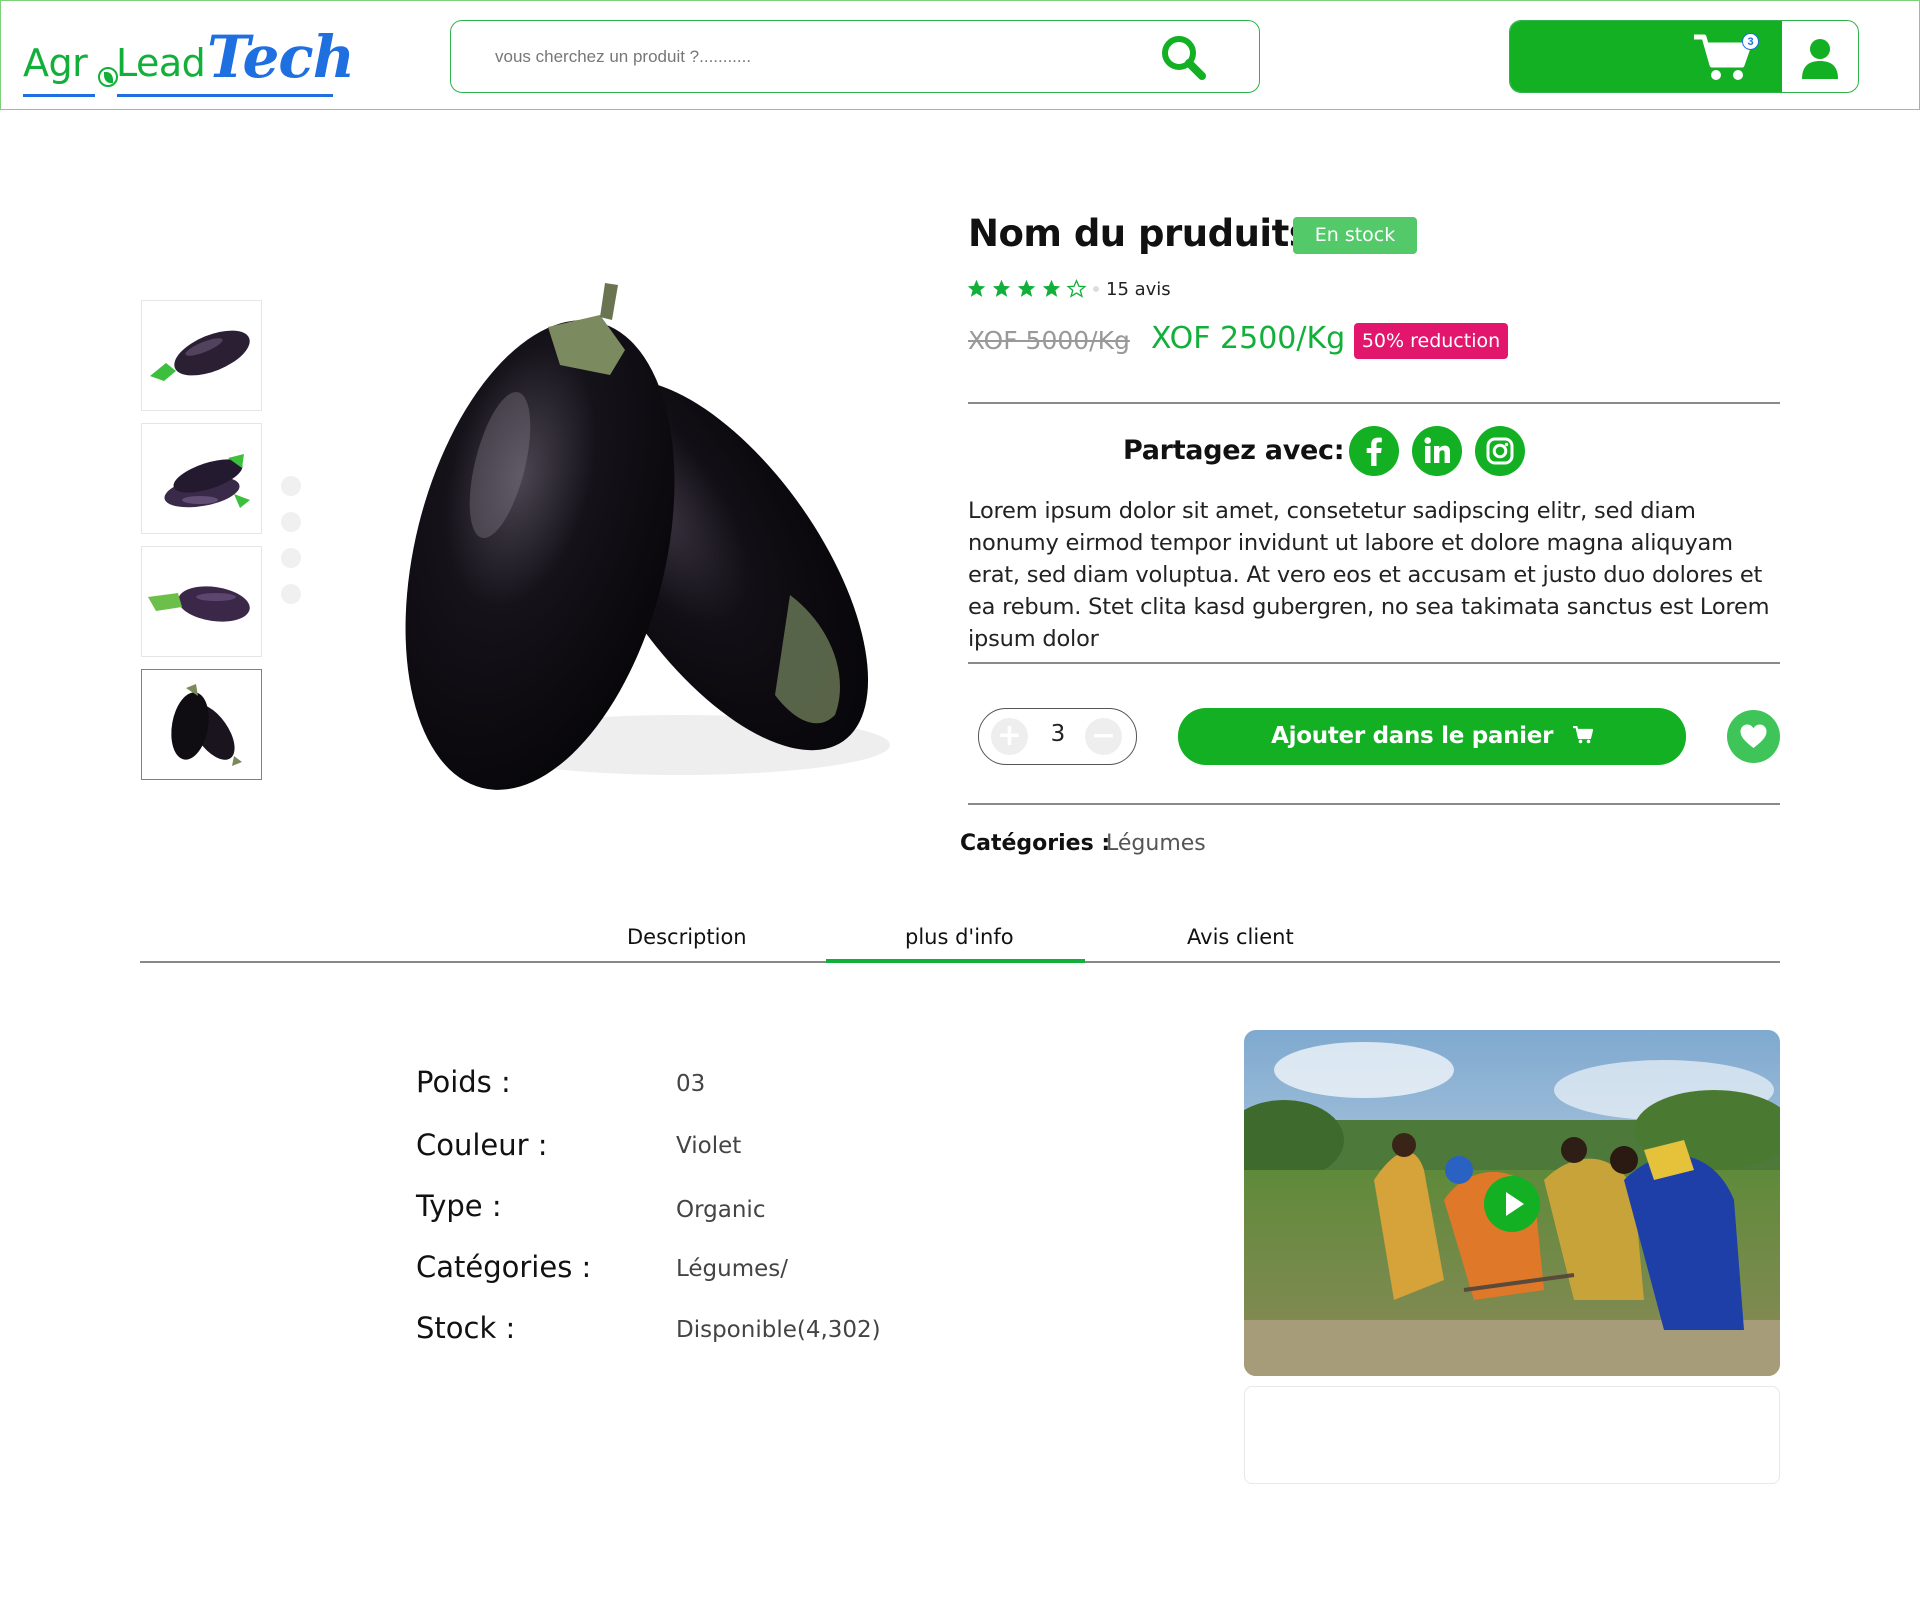 This screenshot has width=1920, height=1605. Describe the element at coordinates (1750, 41) in the screenshot. I see `cart-count-badge: 3` at that location.